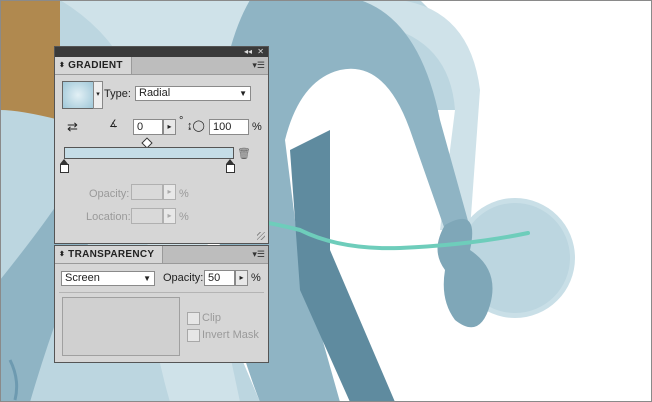 This screenshot has width=652, height=402. What do you see at coordinates (248, 52) in the screenshot?
I see `collapse-panel-icon: ◂◂` at bounding box center [248, 52].